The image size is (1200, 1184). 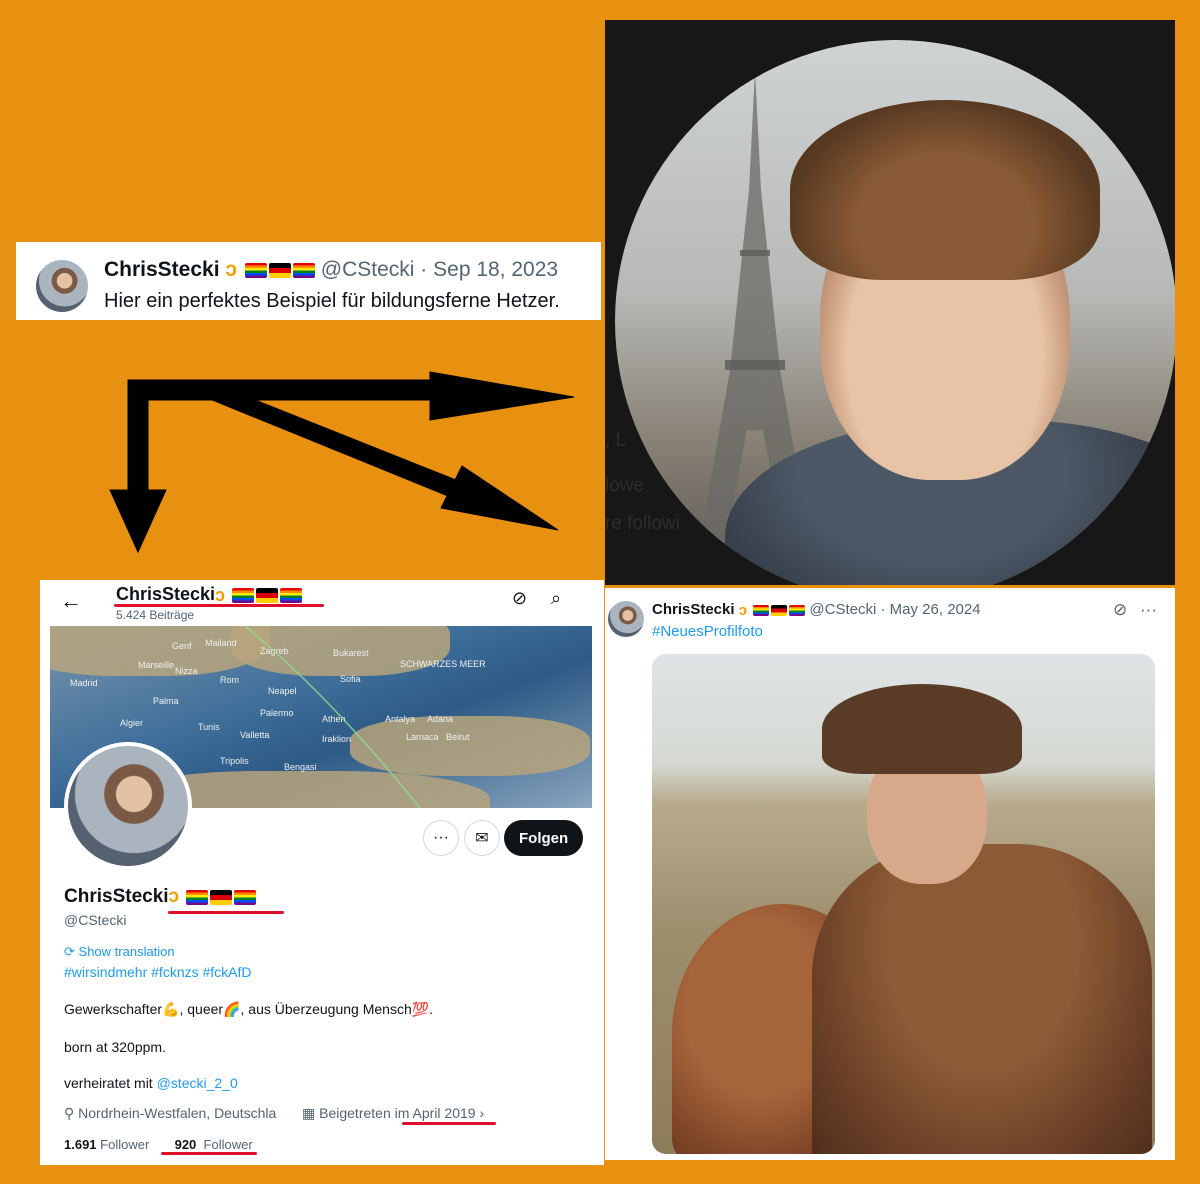 What do you see at coordinates (420, 1009) in the screenshot?
I see `hundred-points-icon: 💯` at bounding box center [420, 1009].